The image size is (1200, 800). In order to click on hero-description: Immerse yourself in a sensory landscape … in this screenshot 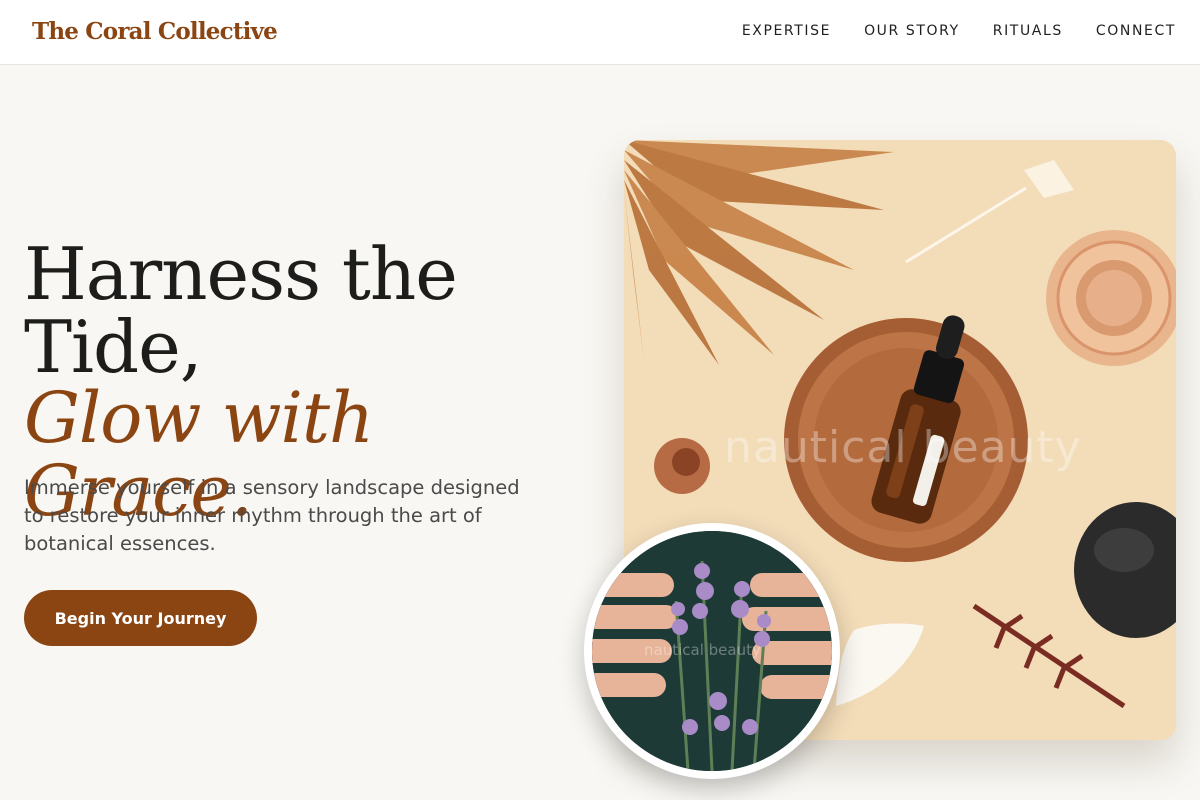, I will do `click(272, 515)`.